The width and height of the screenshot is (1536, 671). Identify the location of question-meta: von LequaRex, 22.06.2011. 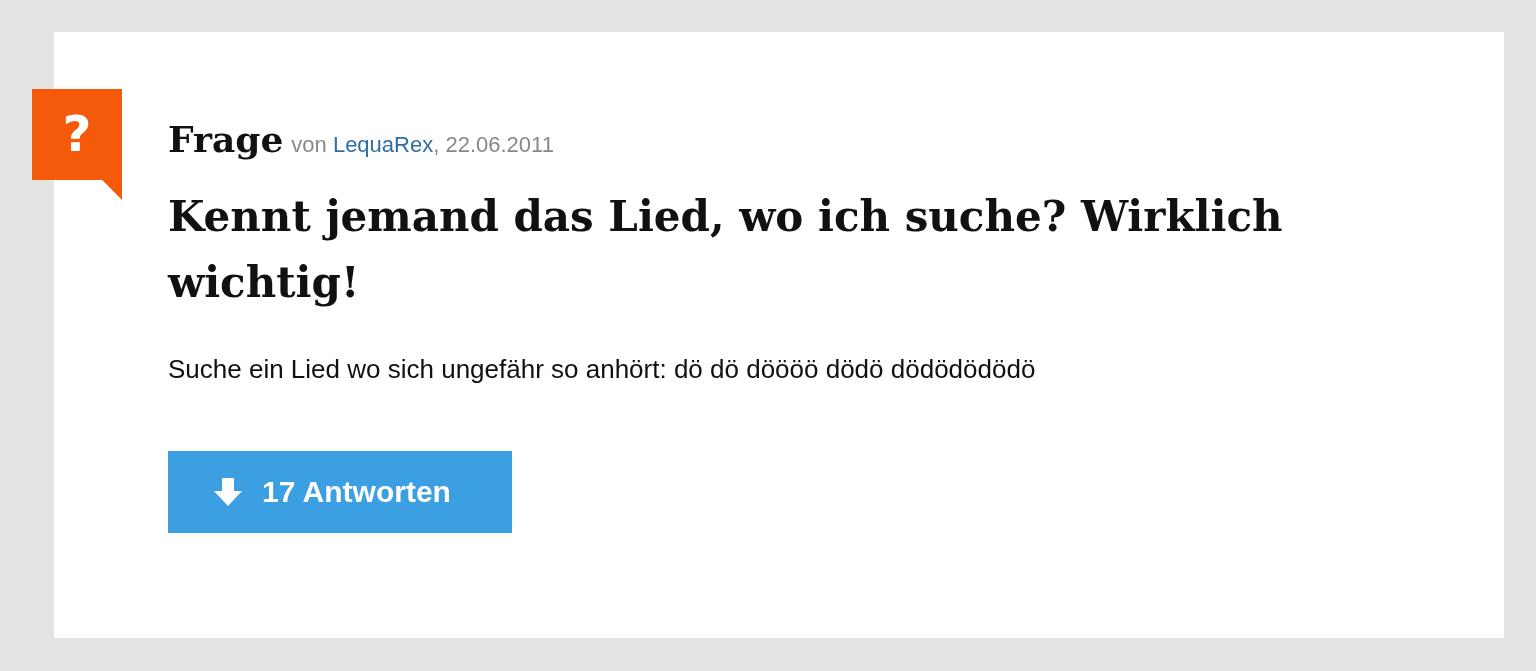
(422, 145).